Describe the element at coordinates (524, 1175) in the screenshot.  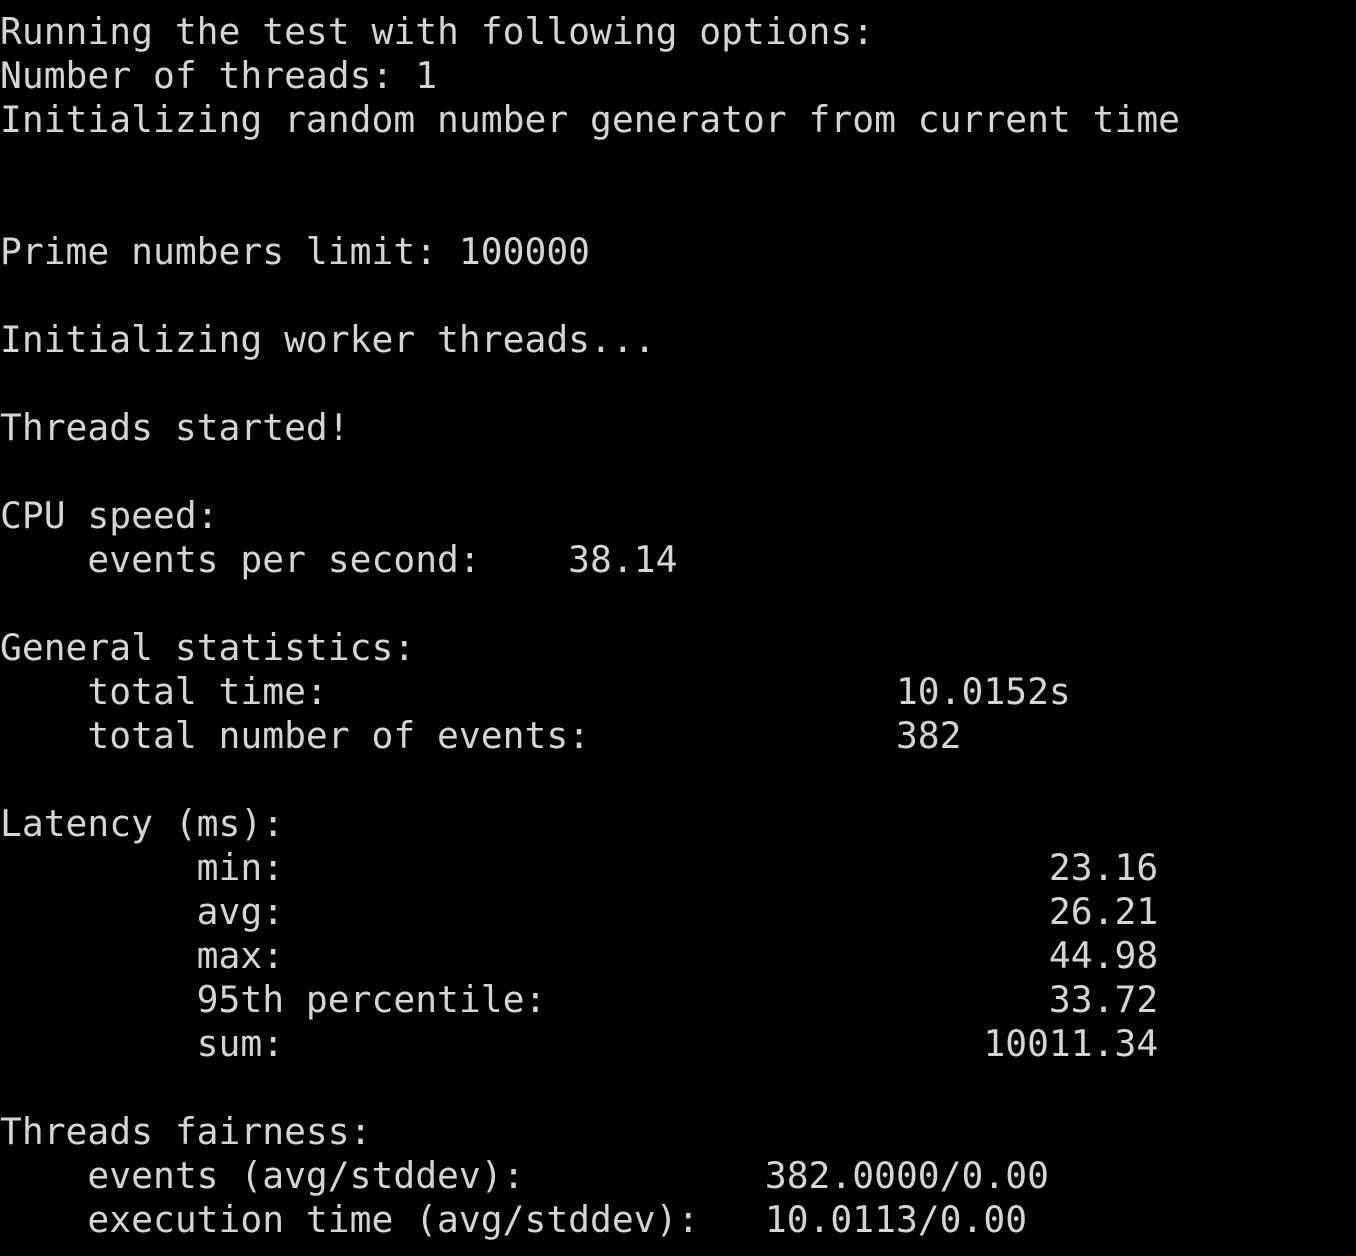
I see `terminal-line: events (avg/stddev): 382.0000/0.00` at that location.